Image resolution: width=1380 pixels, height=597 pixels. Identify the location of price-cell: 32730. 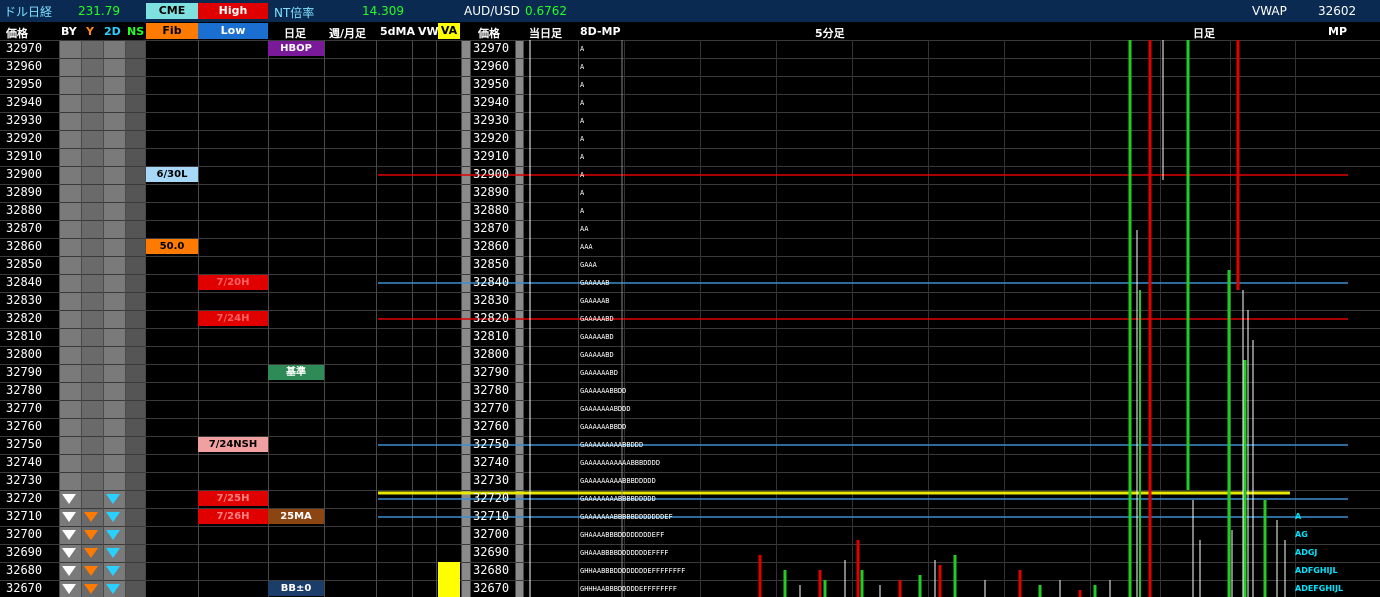
(24, 480).